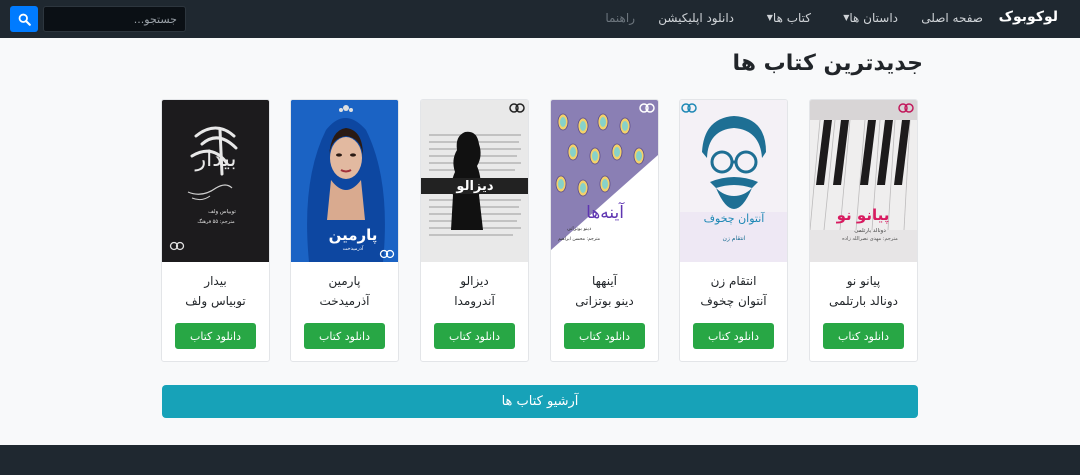  Describe the element at coordinates (216, 221) in the screenshot. I see `cover-translator: مترجم: ۵۵ فرهنگ` at that location.